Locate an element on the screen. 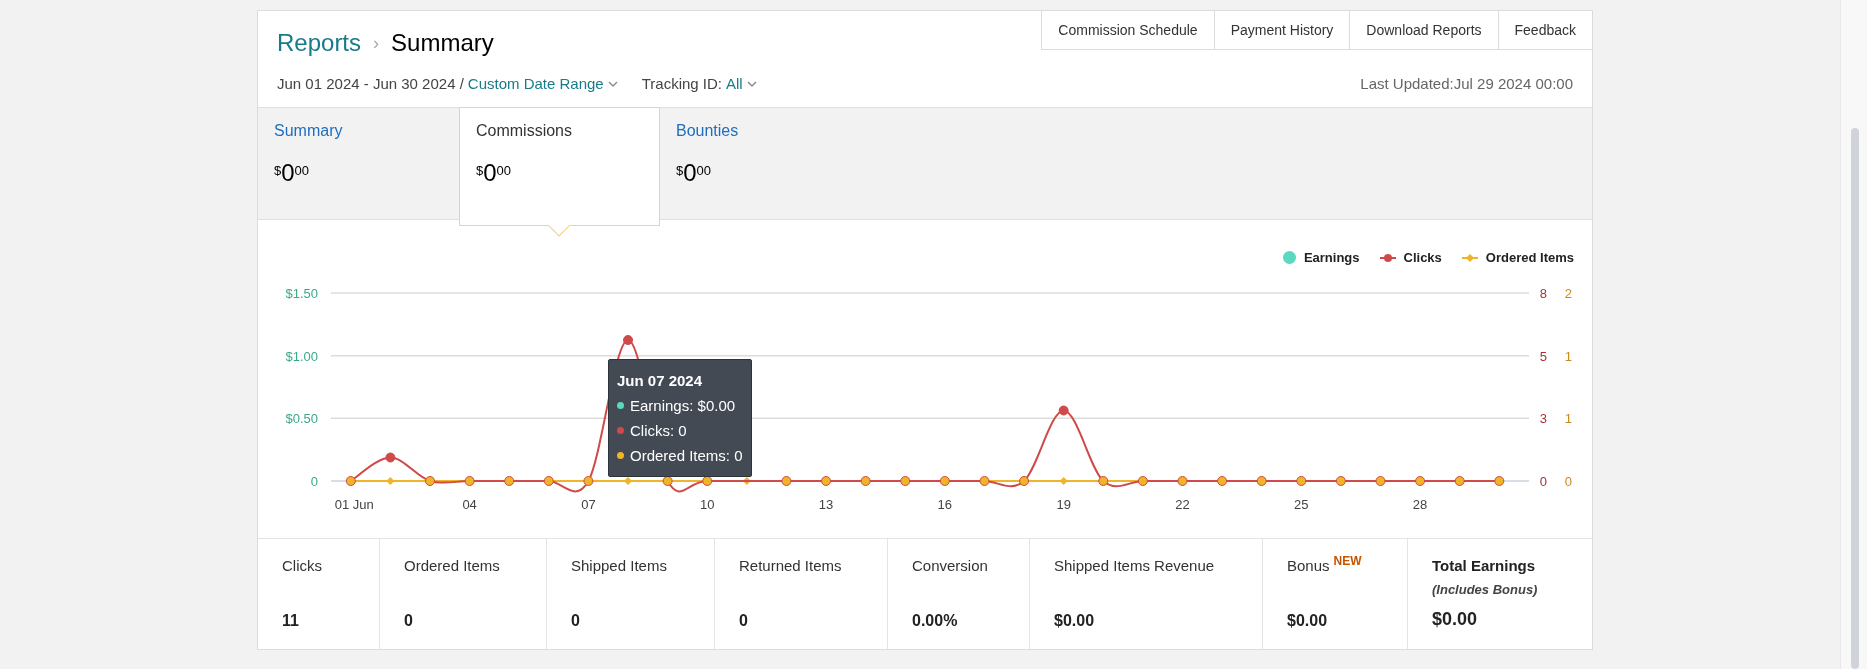 This screenshot has height=669, width=1867. tab-label: Bounties is located at coordinates (708, 131).